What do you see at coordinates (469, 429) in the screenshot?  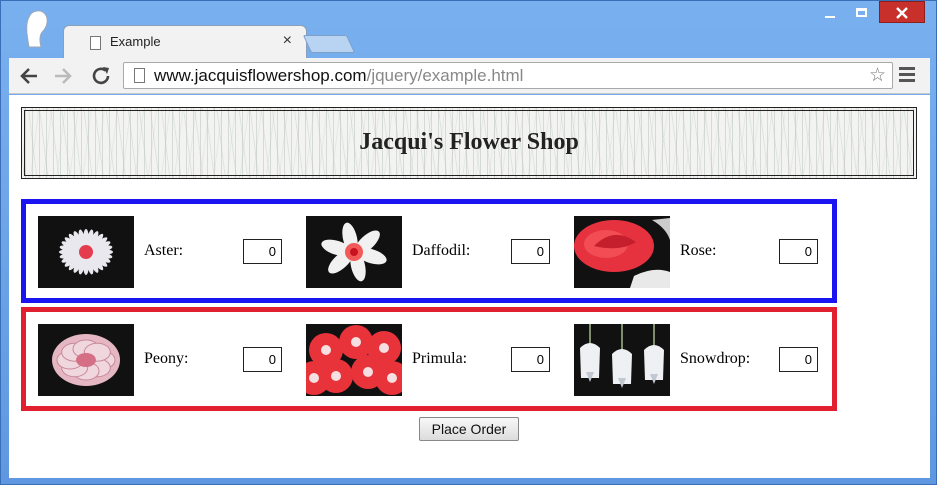 I see `place-order-button: Place Order` at bounding box center [469, 429].